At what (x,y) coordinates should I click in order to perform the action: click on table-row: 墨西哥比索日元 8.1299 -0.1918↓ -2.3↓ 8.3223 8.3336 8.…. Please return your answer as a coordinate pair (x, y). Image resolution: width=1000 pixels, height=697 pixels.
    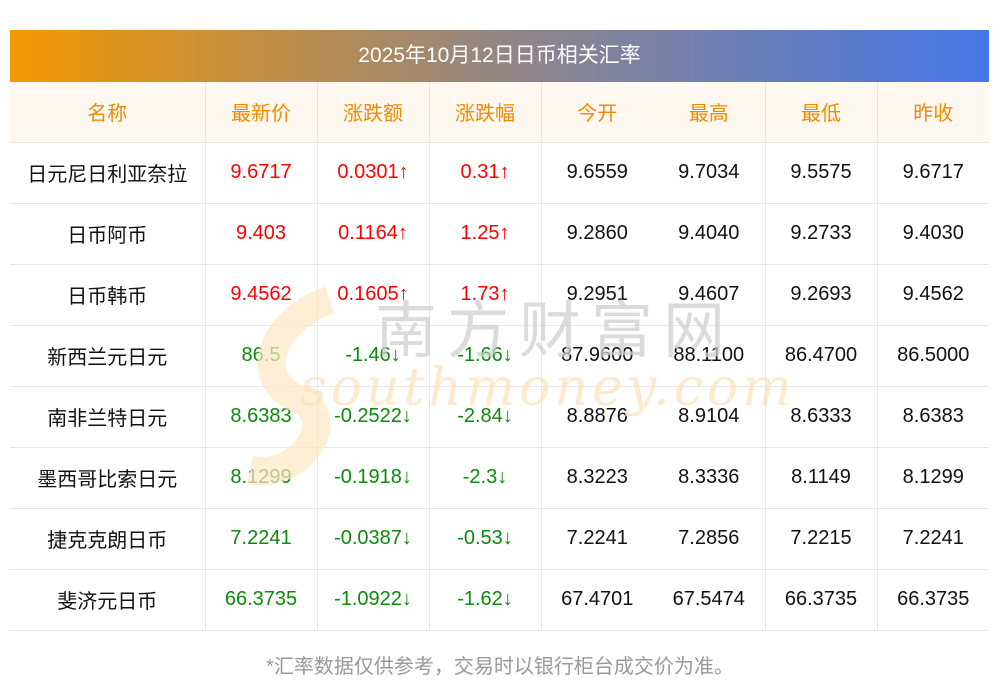
    Looking at the image, I should click on (499, 478).